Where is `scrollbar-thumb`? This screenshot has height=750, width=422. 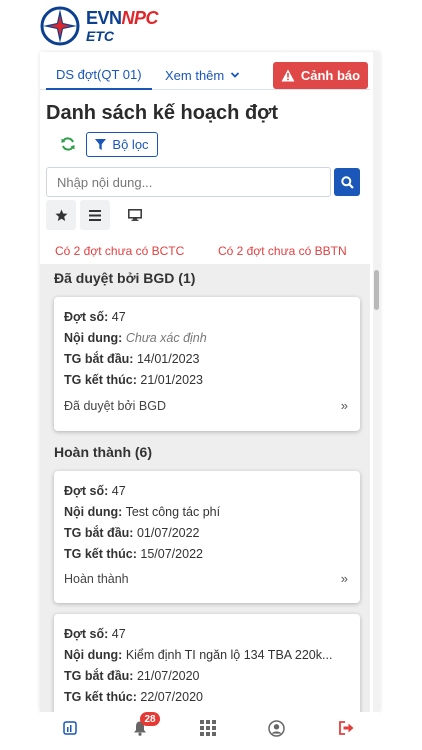 scrollbar-thumb is located at coordinates (376, 290).